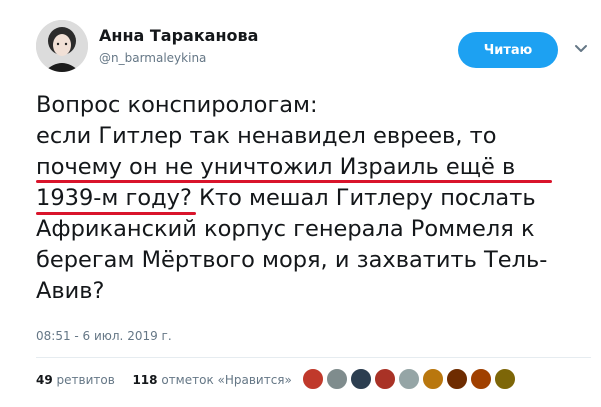 The height and width of the screenshot is (407, 601). I want to click on avatar-portrait-image, so click(62, 46).